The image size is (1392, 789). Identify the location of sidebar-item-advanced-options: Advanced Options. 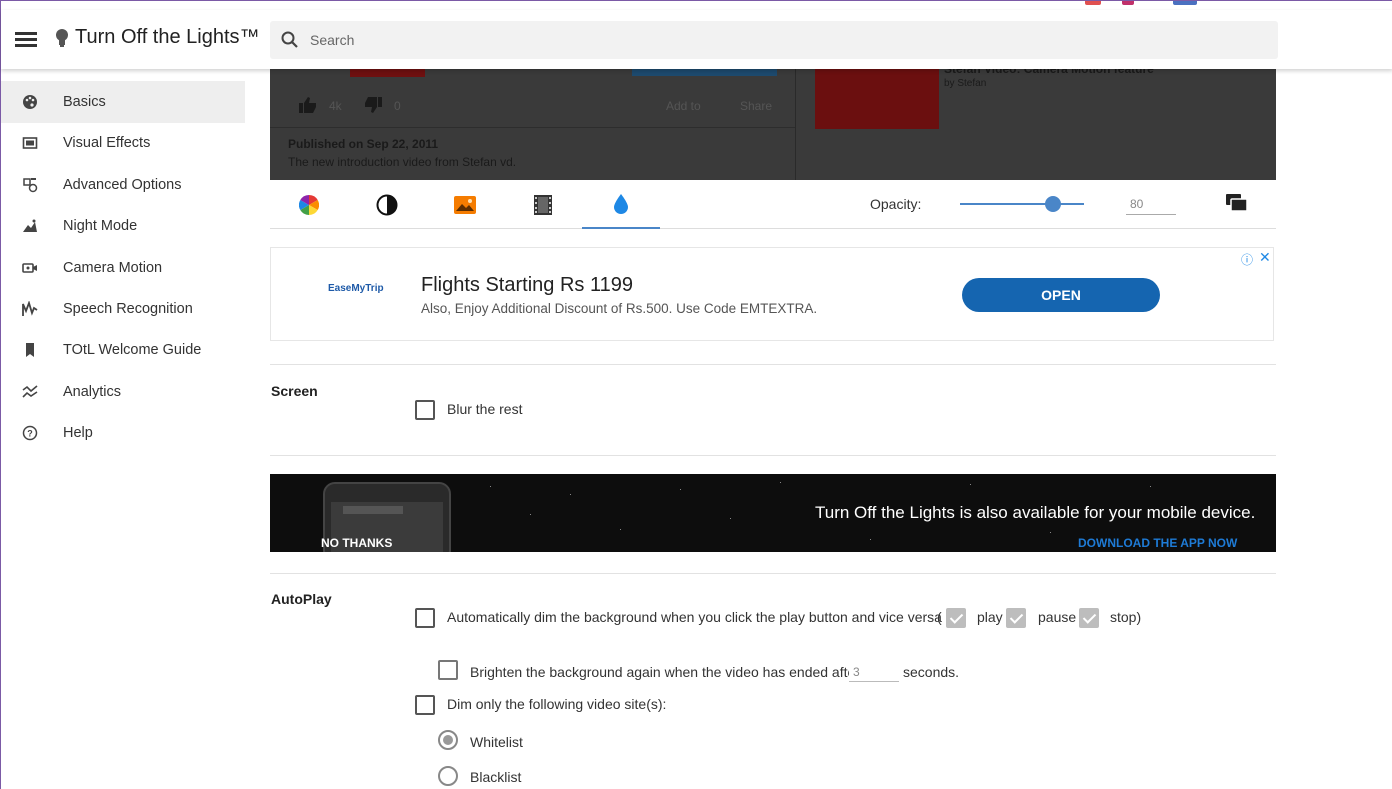
(123, 185).